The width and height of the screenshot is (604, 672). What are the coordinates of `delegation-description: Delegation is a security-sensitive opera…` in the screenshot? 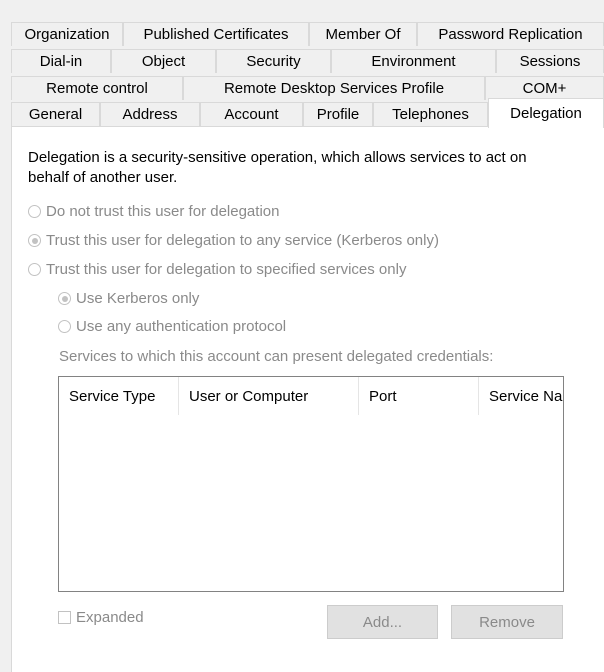 It's located at (277, 167).